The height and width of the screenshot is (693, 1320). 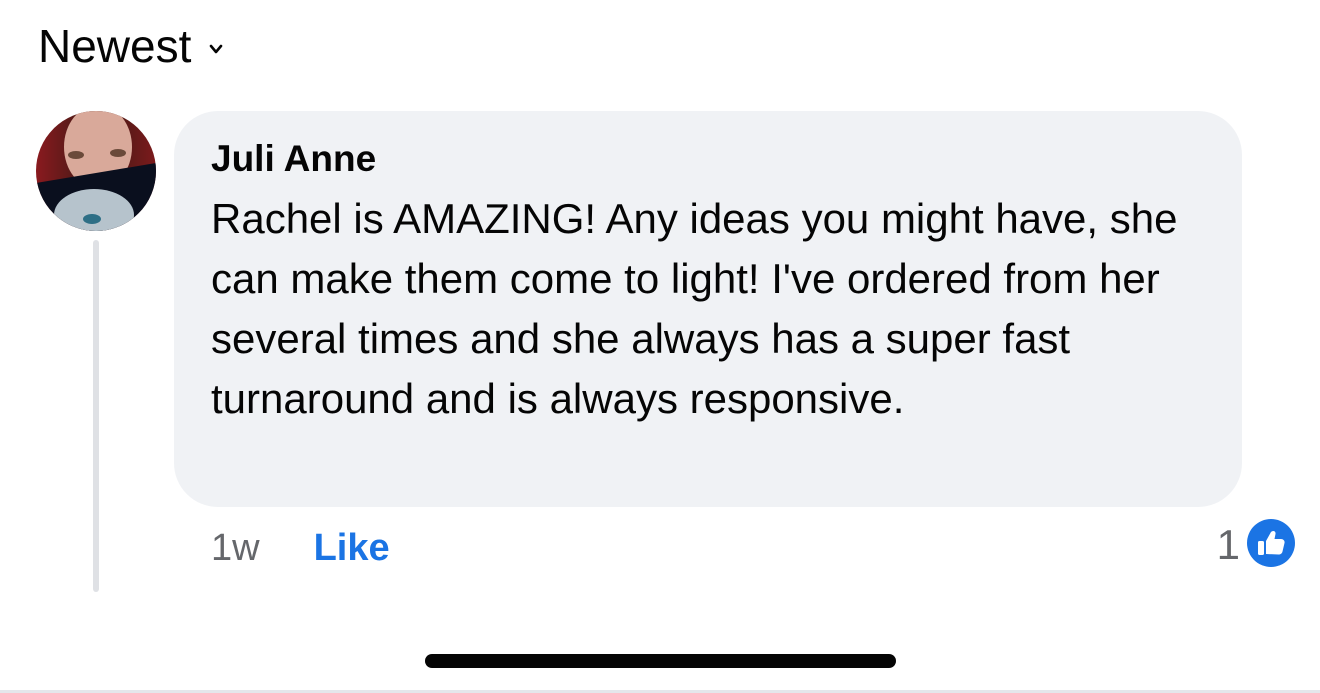 I want to click on sort-label: Newest, so click(x=115, y=46).